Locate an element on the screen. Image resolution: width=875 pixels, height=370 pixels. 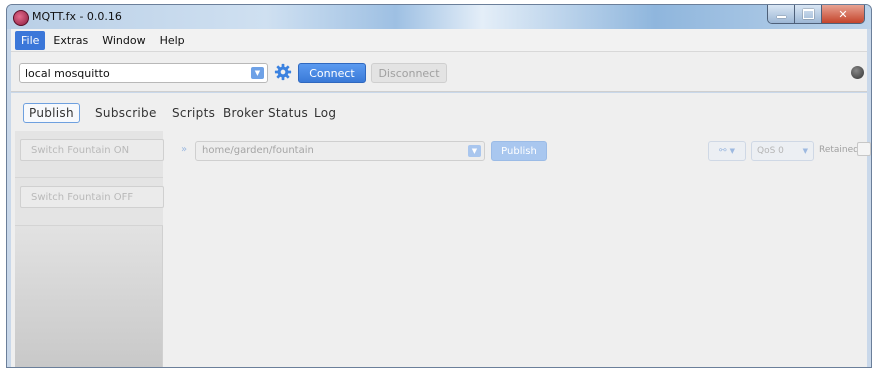
close-icon: ✕ is located at coordinates (843, 14).